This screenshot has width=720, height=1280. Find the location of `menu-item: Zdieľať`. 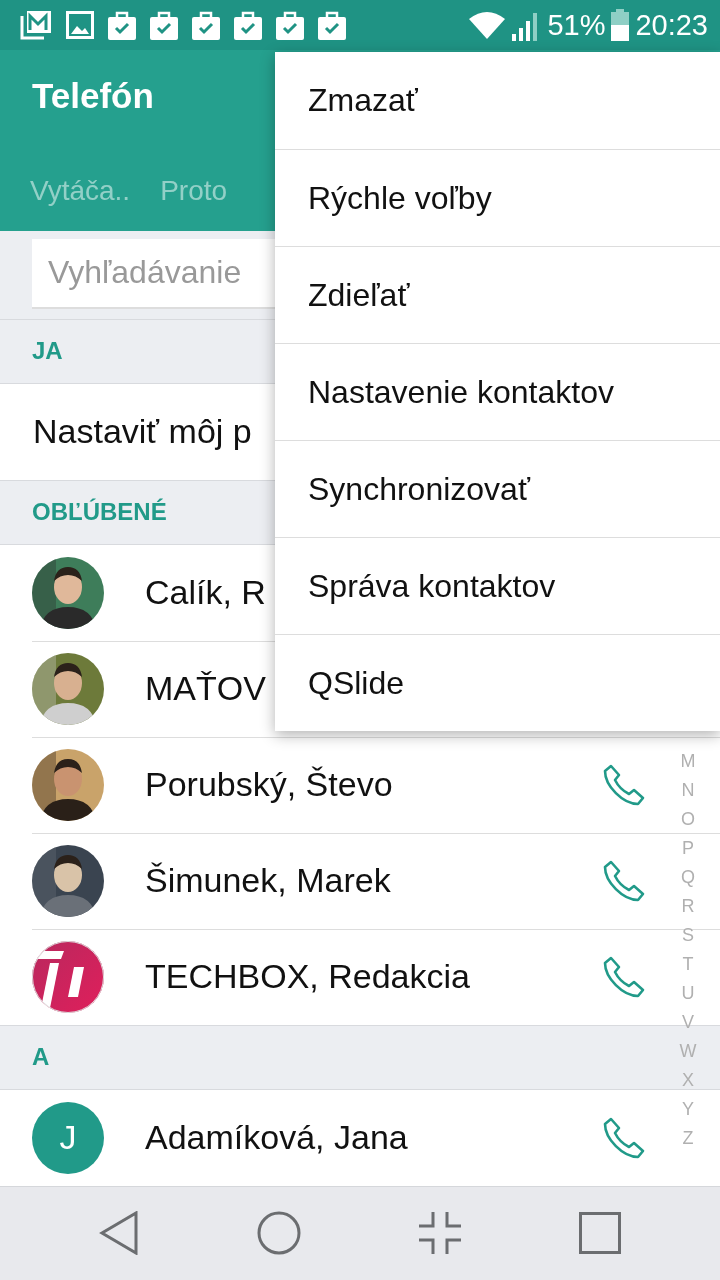

menu-item: Zdieľať is located at coordinates (497, 294).